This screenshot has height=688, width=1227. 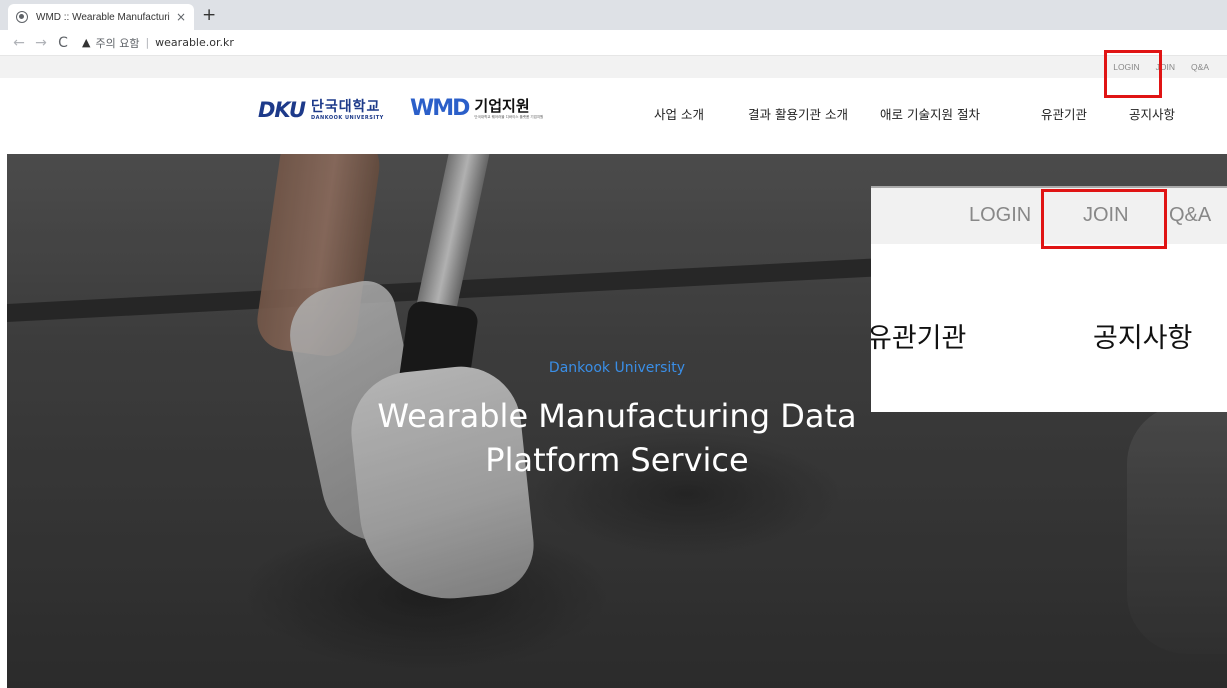 What do you see at coordinates (440, 108) in the screenshot?
I see `wmd-mark-logo: WMD` at bounding box center [440, 108].